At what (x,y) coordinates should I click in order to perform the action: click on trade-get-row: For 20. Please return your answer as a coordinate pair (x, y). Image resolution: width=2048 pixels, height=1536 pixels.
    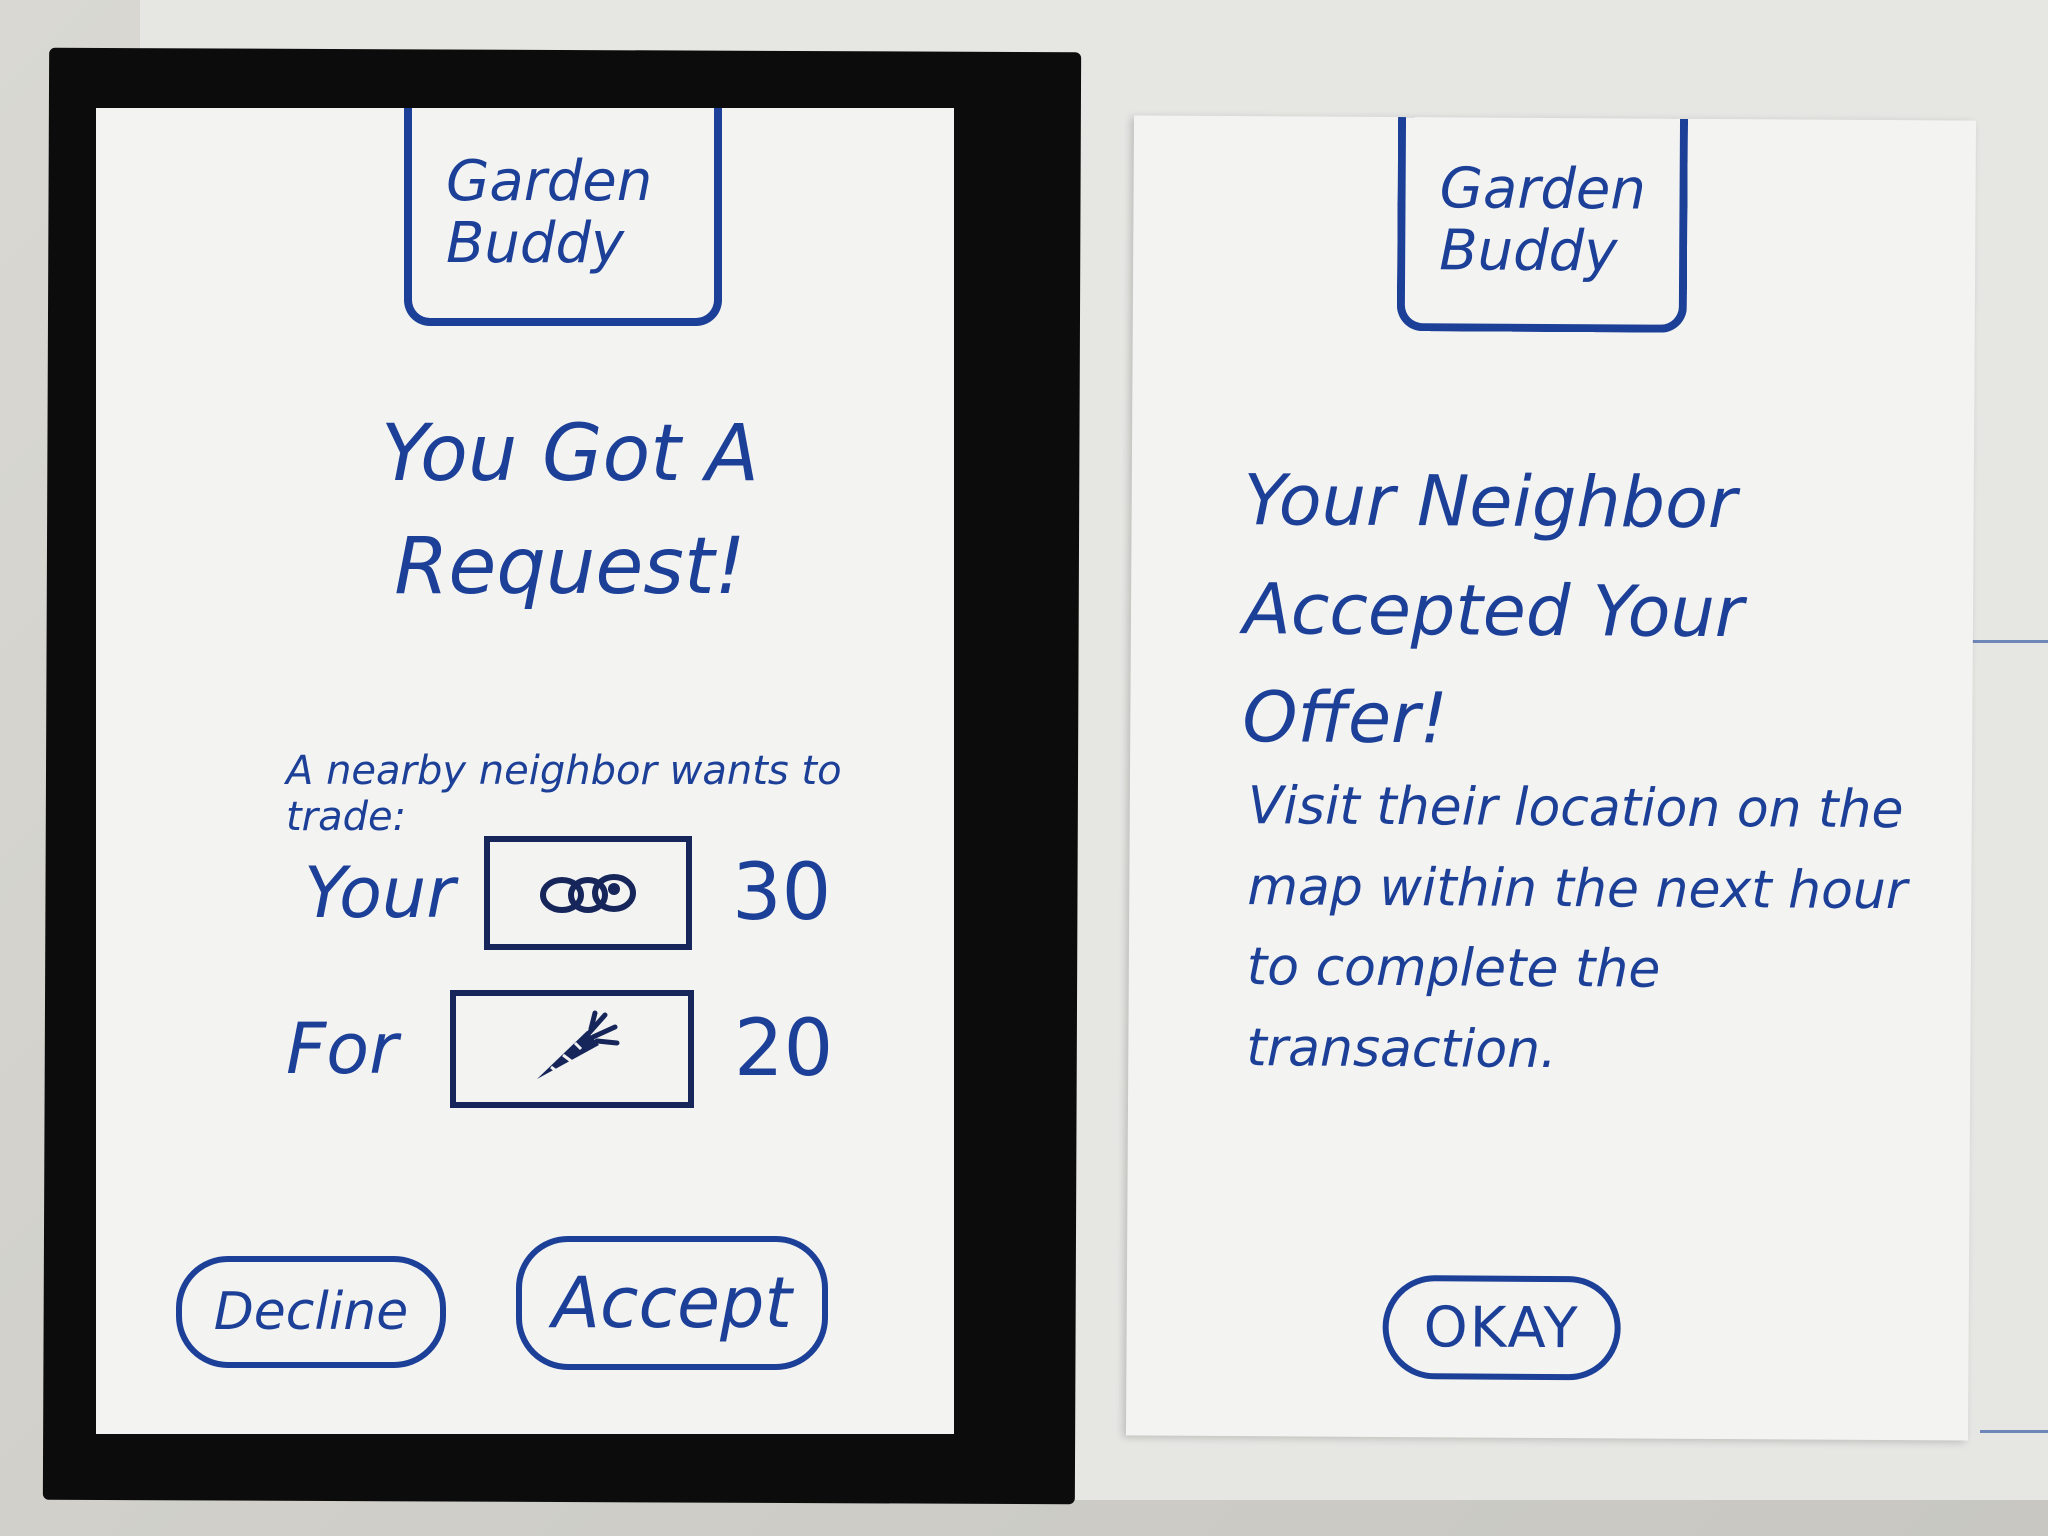
    Looking at the image, I should click on (559, 1049).